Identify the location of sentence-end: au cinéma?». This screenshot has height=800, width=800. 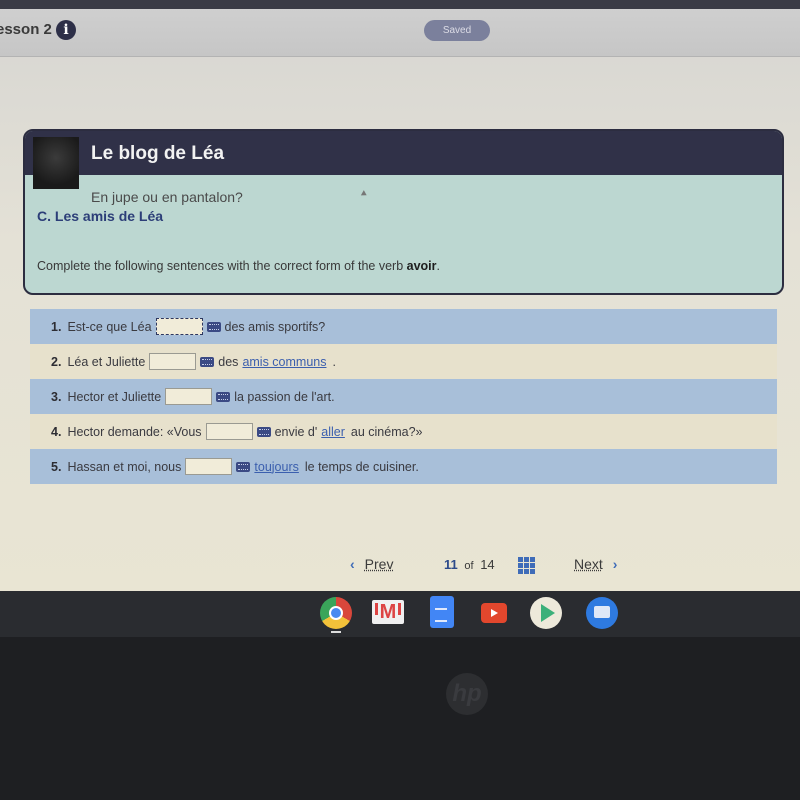
(386, 431).